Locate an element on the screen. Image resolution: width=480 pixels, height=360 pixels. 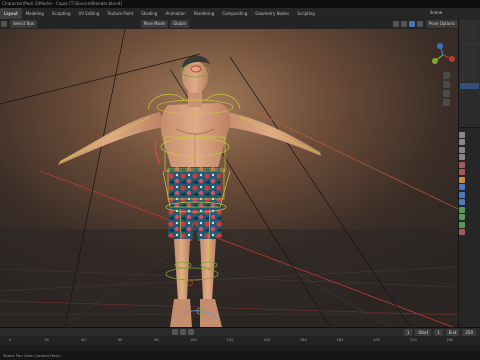
end-label: End is located at coordinates (452, 332).